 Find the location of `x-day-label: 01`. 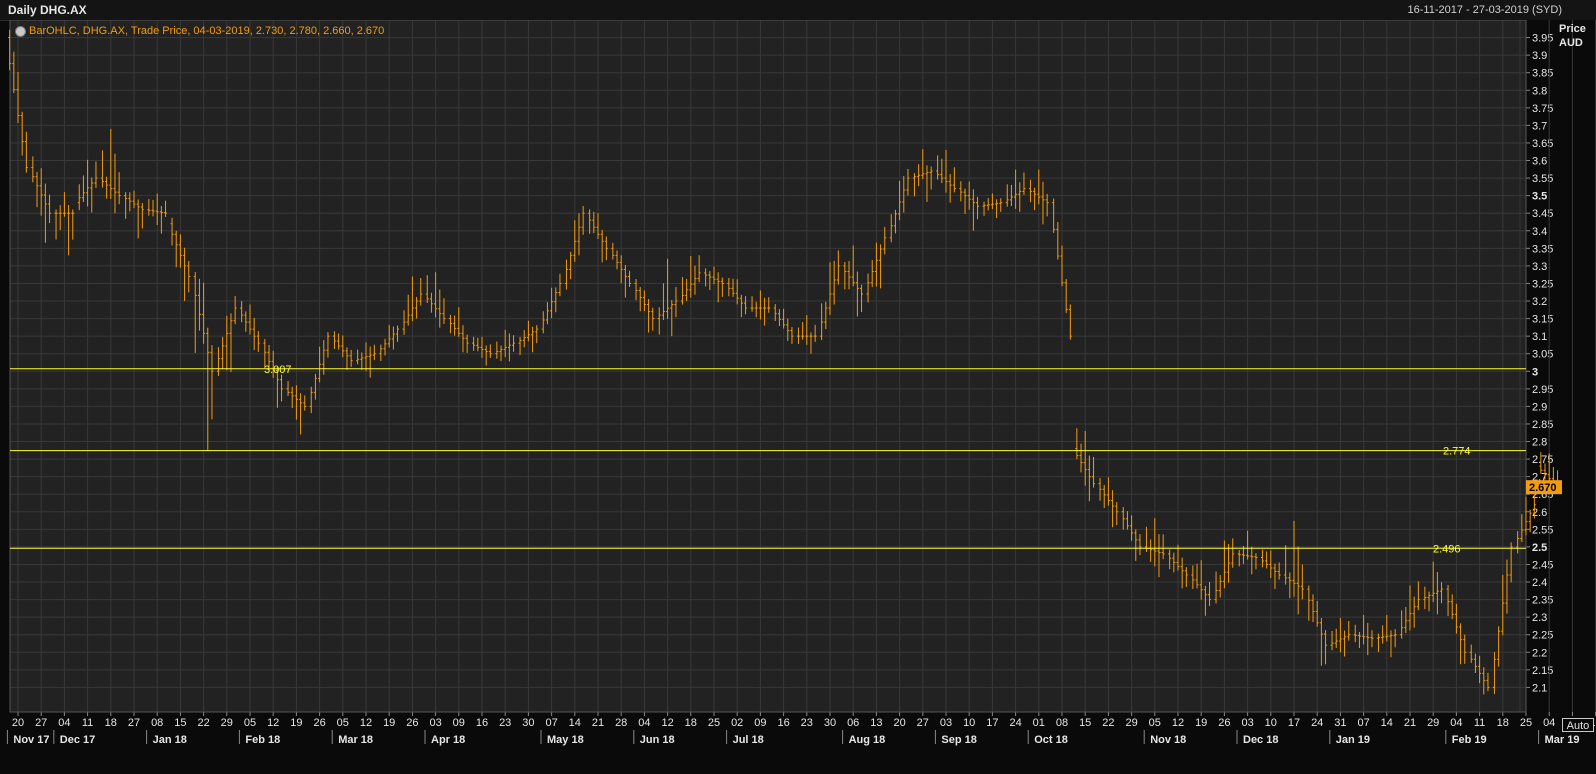

x-day-label: 01 is located at coordinates (1039, 723).